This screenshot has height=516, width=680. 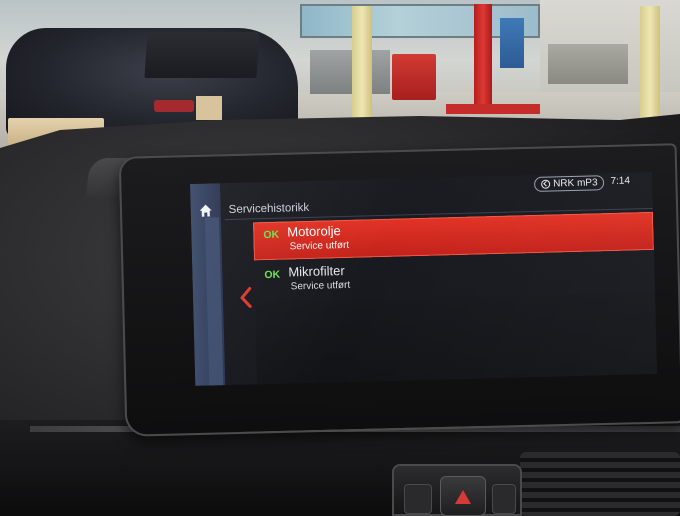 I want to click on yellow-pillar, so click(x=362, y=66).